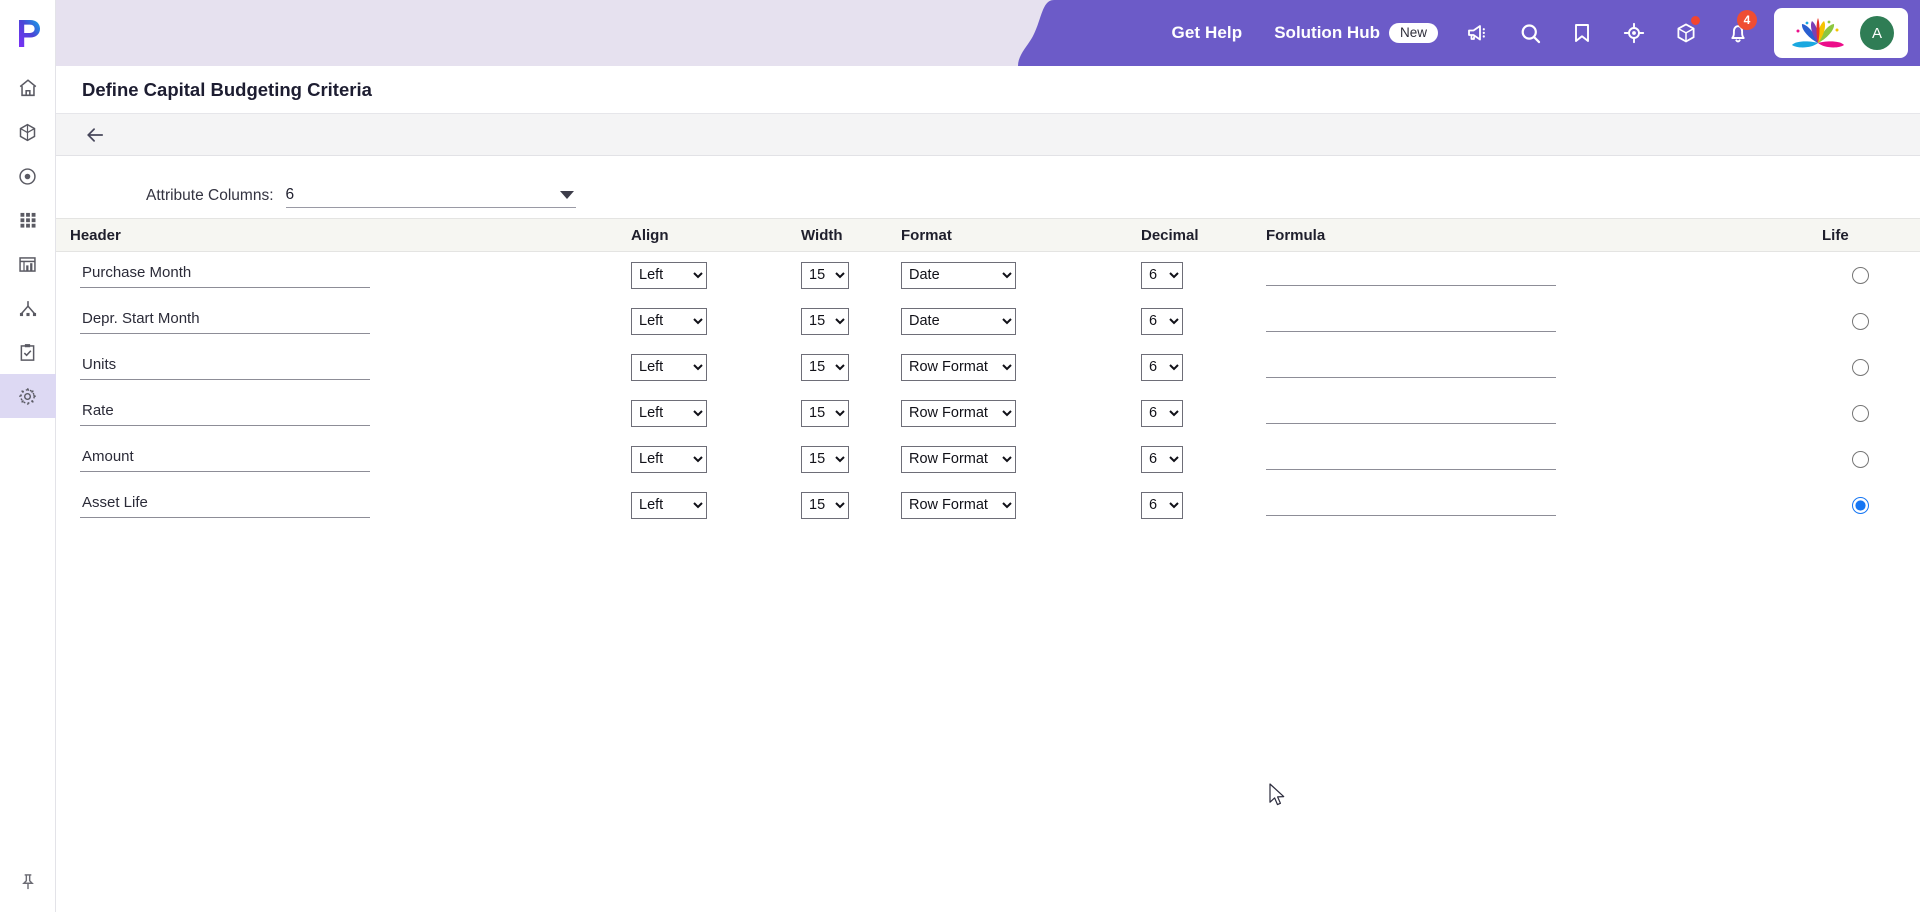 The image size is (1920, 912). I want to click on sidebar-item-home, so click(28, 88).